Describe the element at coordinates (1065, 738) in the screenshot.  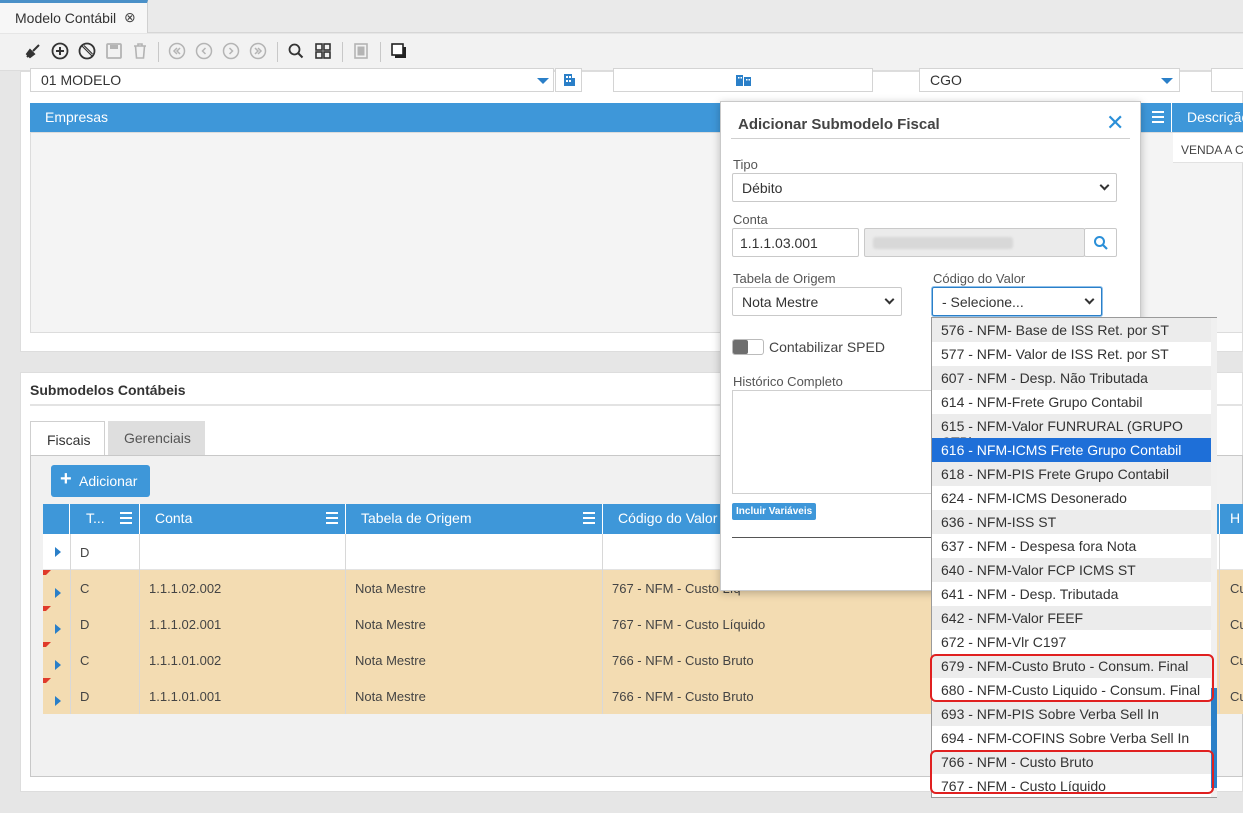
I see `dropdown-option-label: 694 - NFM-COFINS Sobre Verba Sell In` at that location.